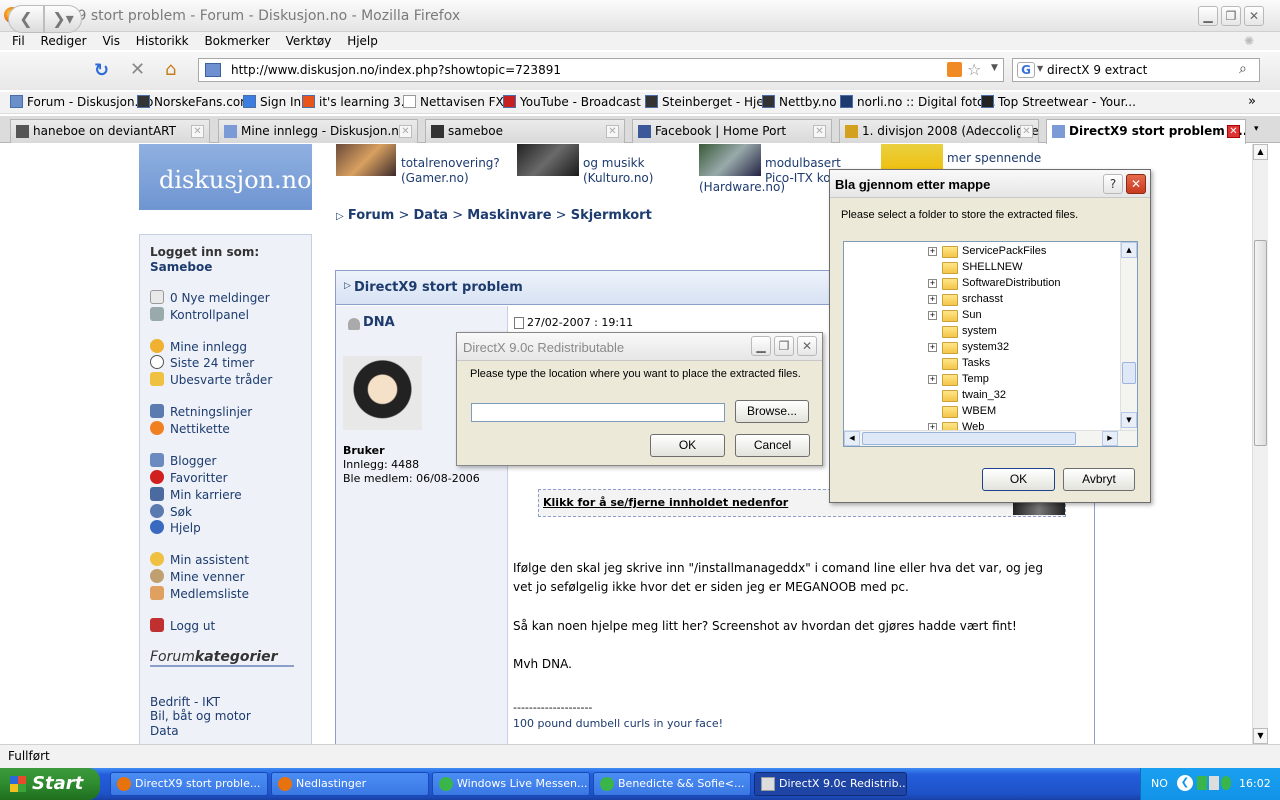  What do you see at coordinates (202, 362) in the screenshot?
I see `sidebar-item-last-24h: Siste 24 timer` at bounding box center [202, 362].